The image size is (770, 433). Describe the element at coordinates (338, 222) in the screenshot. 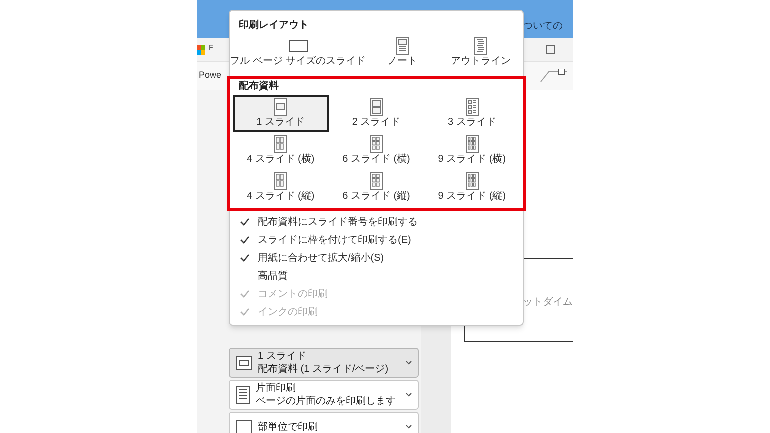

I see `menu-option: 配布資料にスライド番号を印刷する` at that location.